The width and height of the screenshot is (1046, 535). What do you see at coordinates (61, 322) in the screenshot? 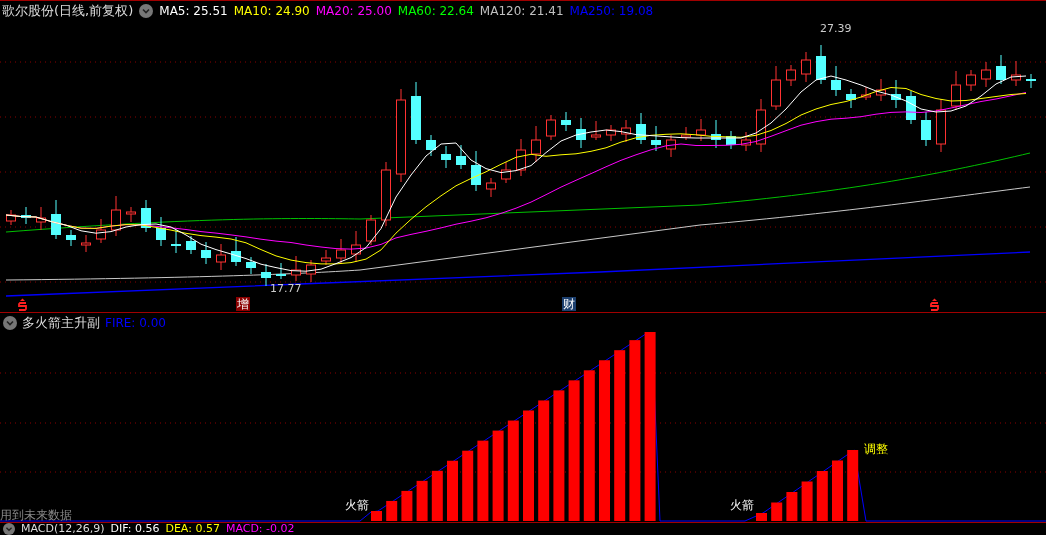
I see `indicator-title: 多火箭主升副` at bounding box center [61, 322].